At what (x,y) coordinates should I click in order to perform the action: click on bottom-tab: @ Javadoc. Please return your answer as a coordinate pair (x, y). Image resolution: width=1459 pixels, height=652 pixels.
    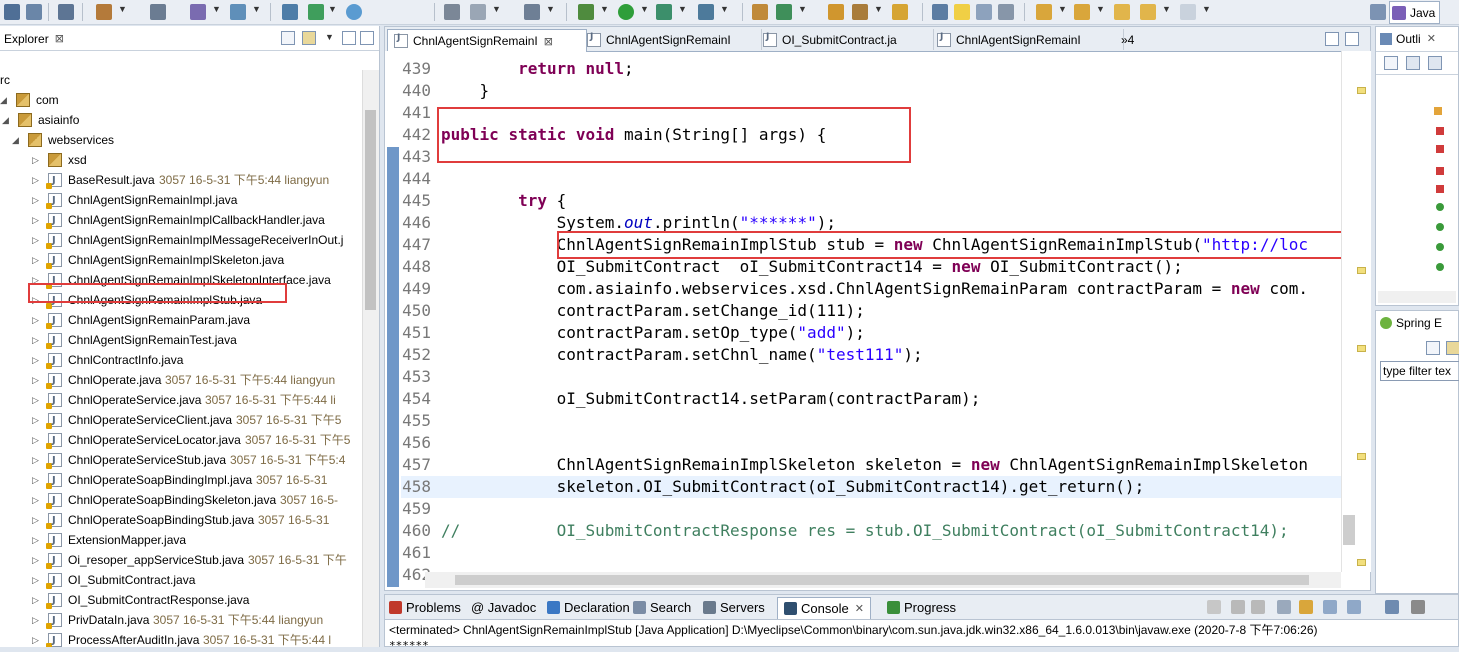
    Looking at the image, I should click on (503, 607).